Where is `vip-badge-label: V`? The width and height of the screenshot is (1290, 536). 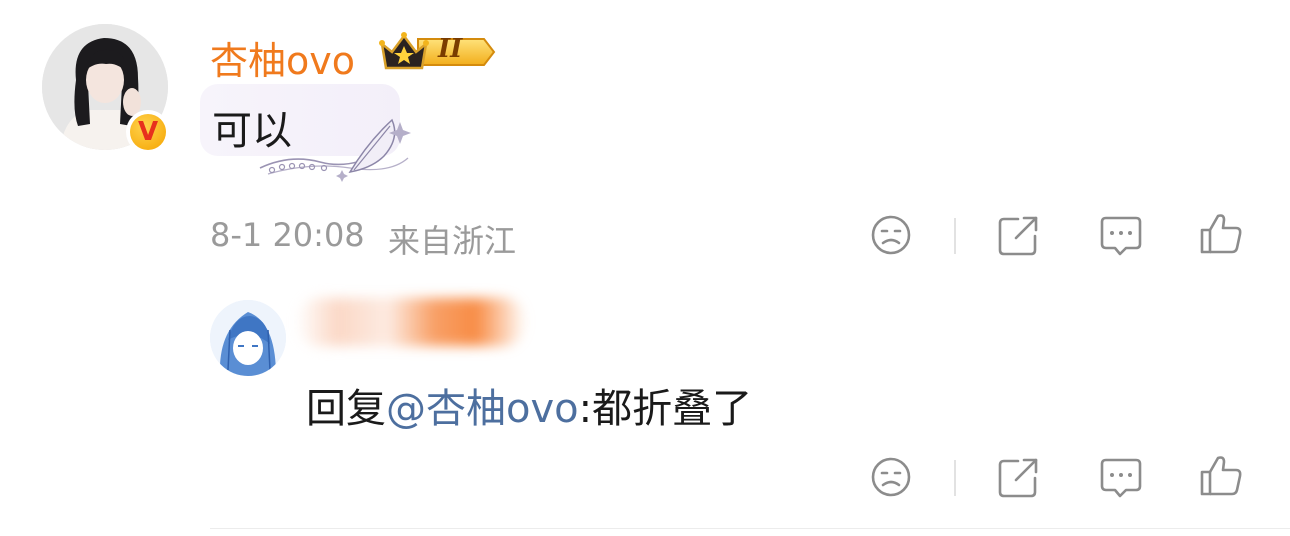 vip-badge-label: V is located at coordinates (148, 132).